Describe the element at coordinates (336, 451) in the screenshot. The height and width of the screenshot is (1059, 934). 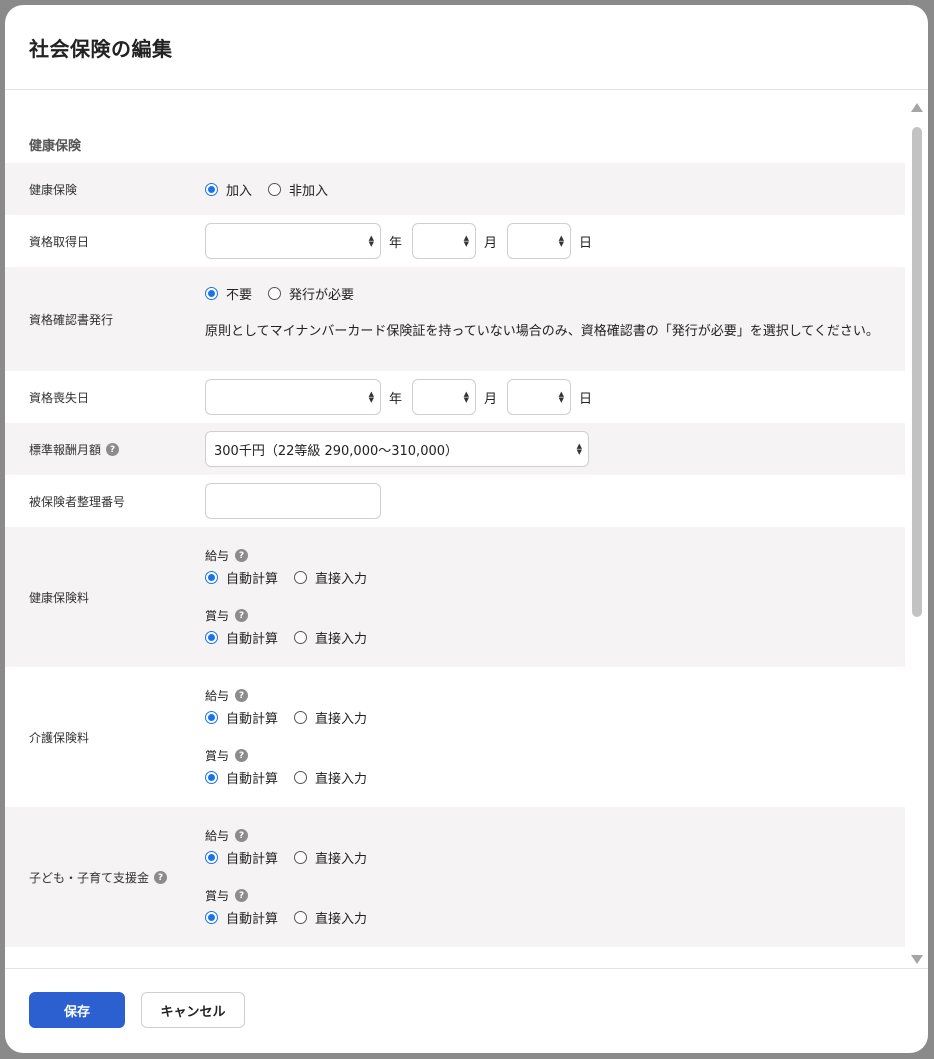
I see `select-value: 300千円（22等級 290,000〜310,000）` at that location.